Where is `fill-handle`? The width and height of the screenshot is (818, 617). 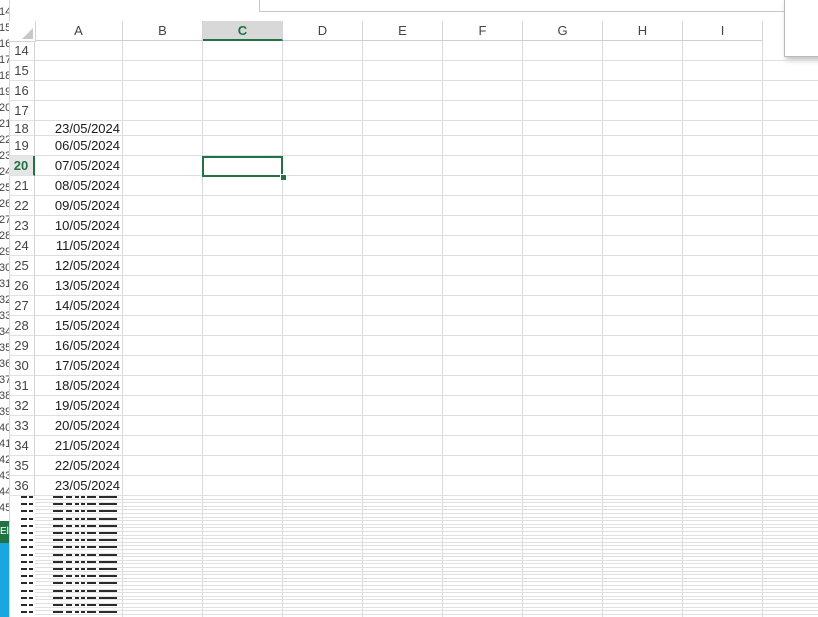
fill-handle is located at coordinates (283, 177).